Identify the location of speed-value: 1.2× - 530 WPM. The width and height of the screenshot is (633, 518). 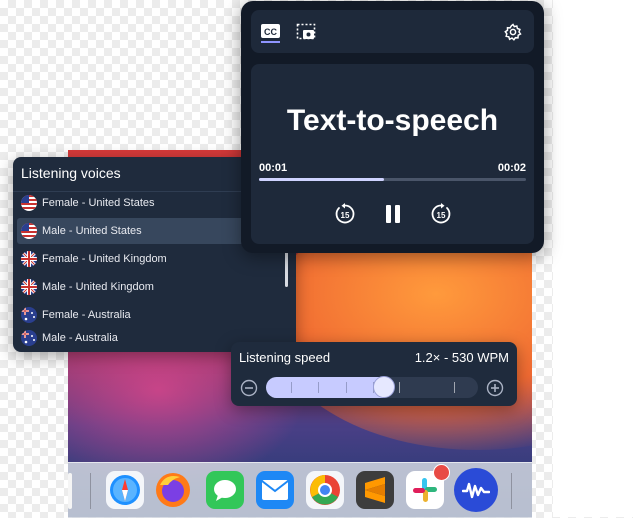
(461, 357).